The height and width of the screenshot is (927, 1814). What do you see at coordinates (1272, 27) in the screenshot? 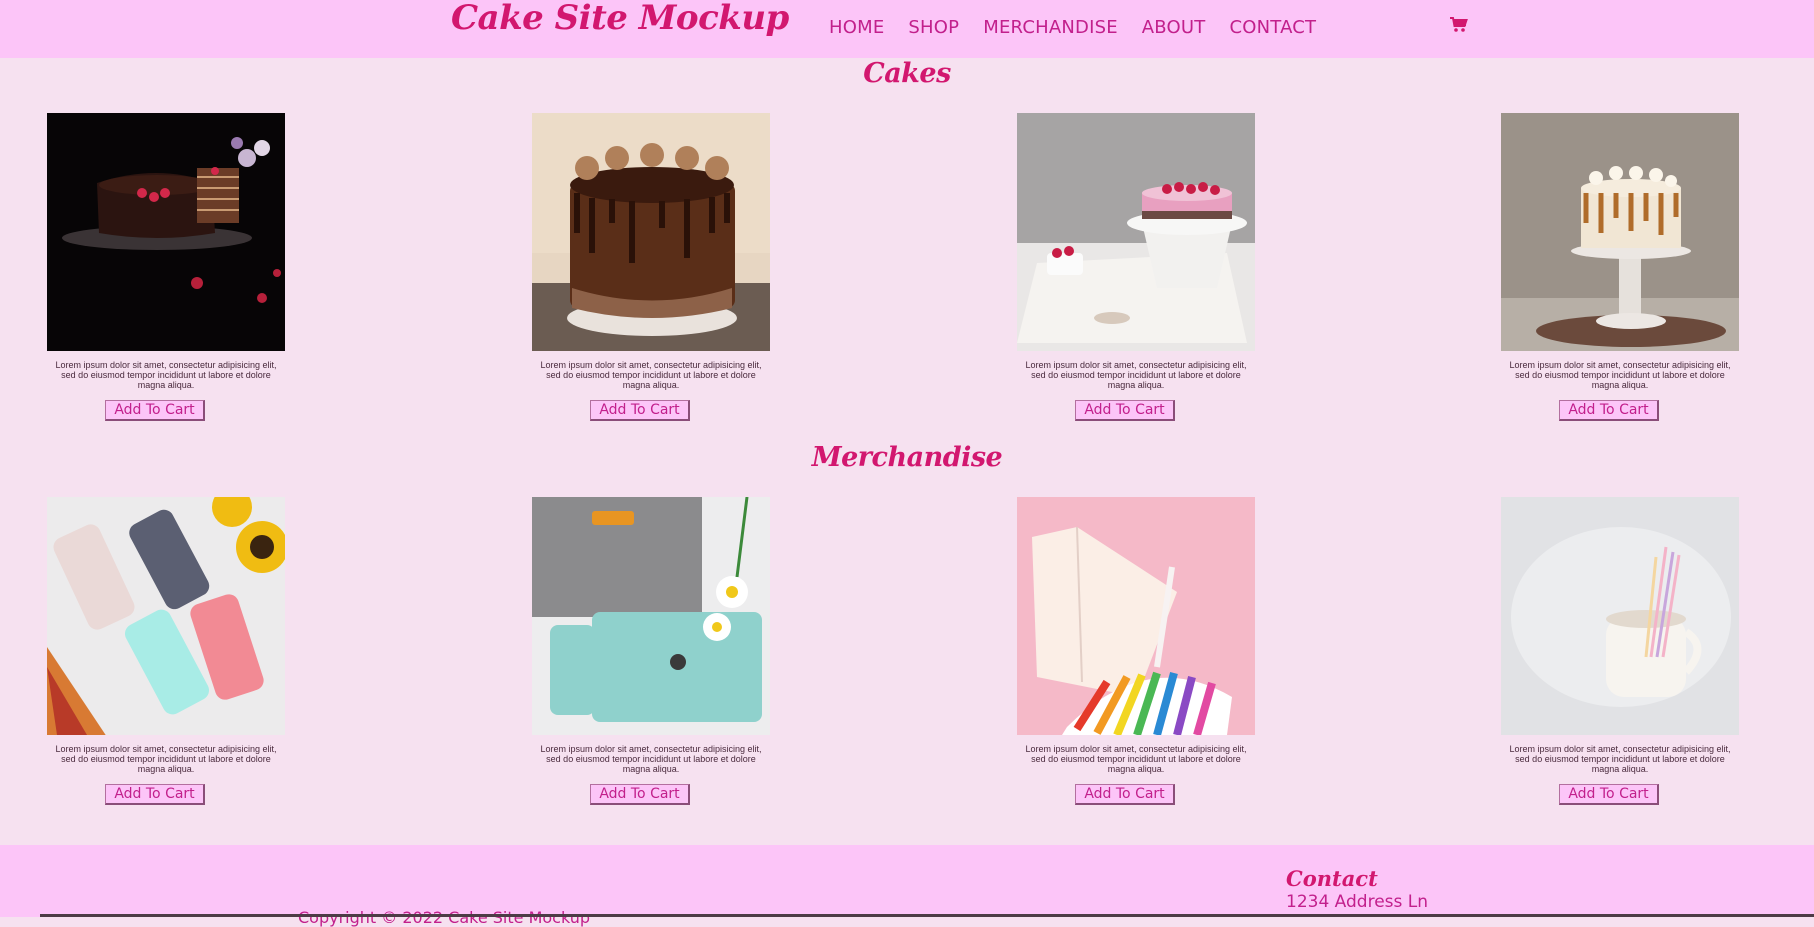
I see `nav-contact: CONTACT` at bounding box center [1272, 27].